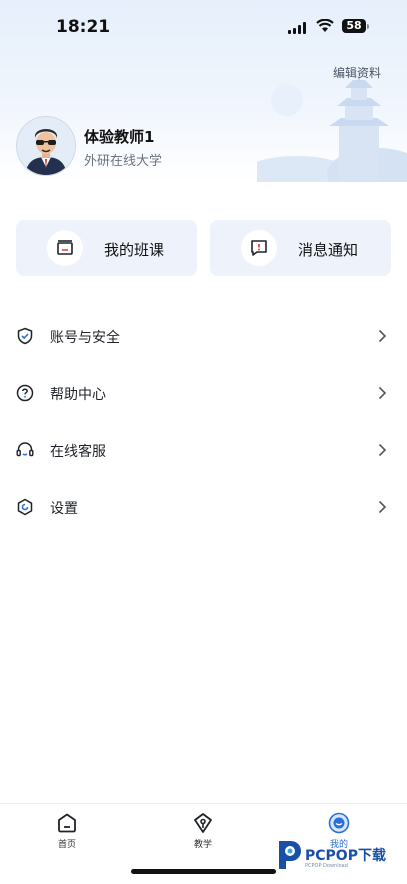 This screenshot has height=884, width=407. Describe the element at coordinates (25, 336) in the screenshot. I see `shield-icon` at that location.